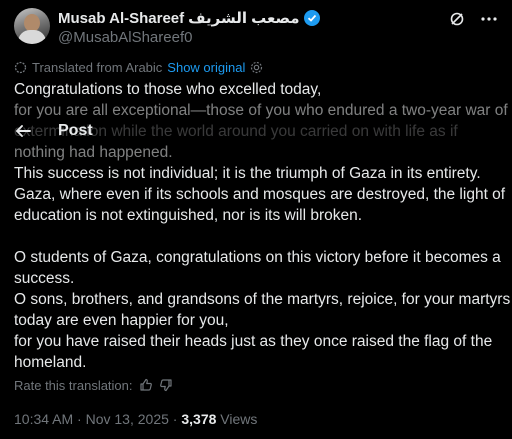 The image size is (512, 439). What do you see at coordinates (97, 67) in the screenshot?
I see `translation-label: Translated from Arabic` at bounding box center [97, 67].